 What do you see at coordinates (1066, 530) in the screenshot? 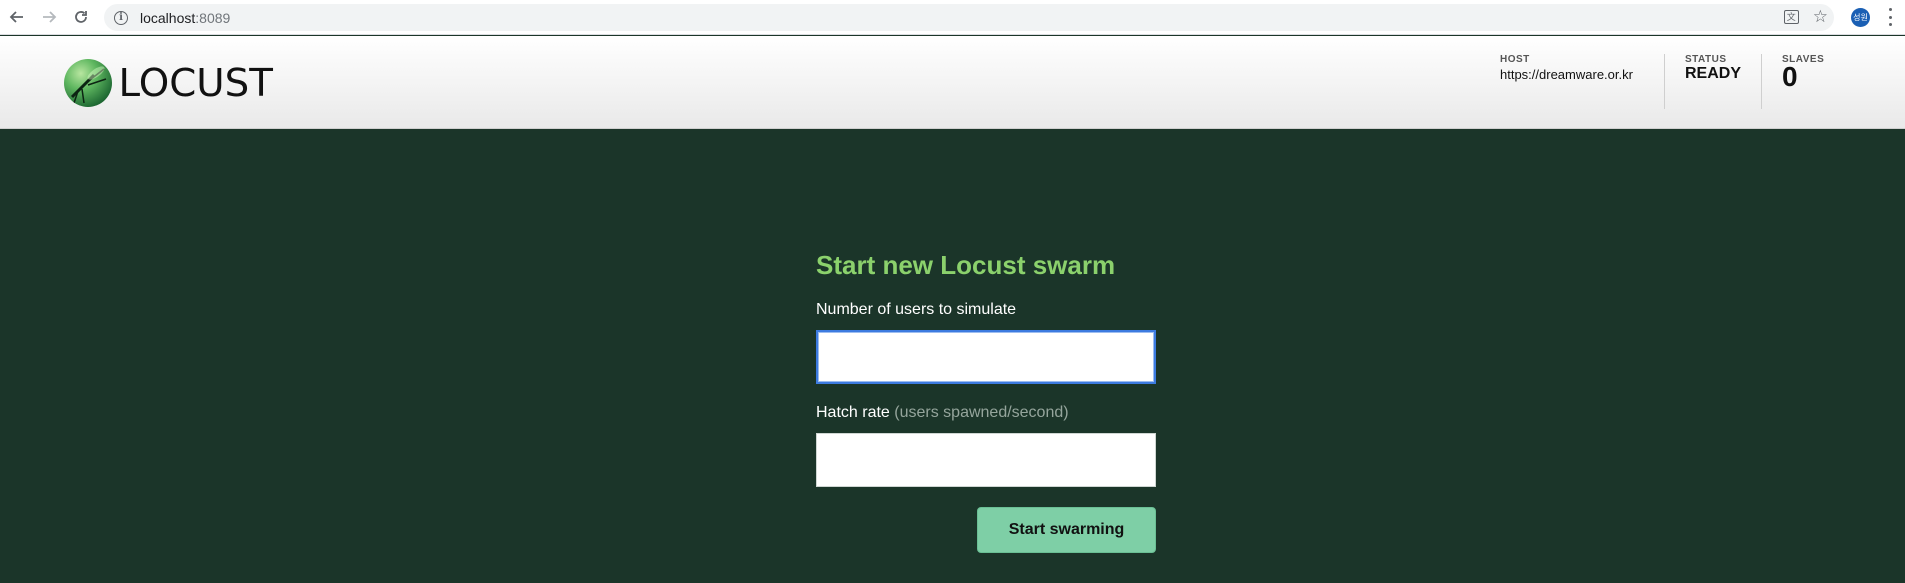
I see `start-swarming-button: Start swarming` at bounding box center [1066, 530].